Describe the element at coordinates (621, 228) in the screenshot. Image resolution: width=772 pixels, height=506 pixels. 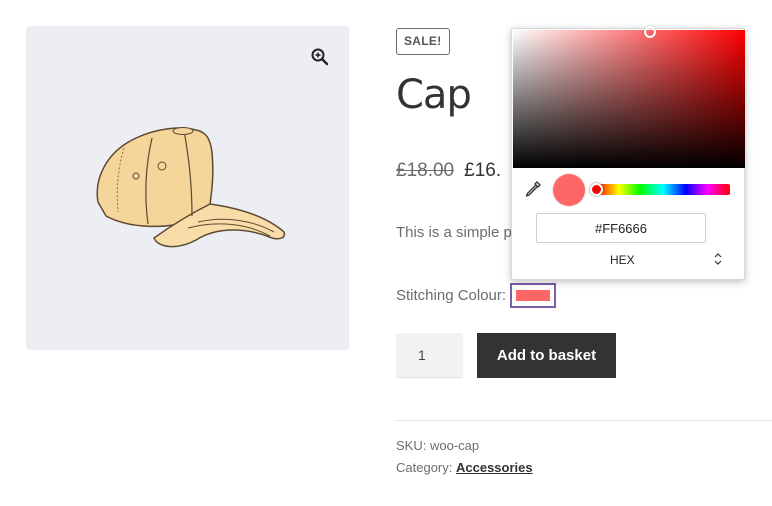
I see `hex-value-input` at that location.